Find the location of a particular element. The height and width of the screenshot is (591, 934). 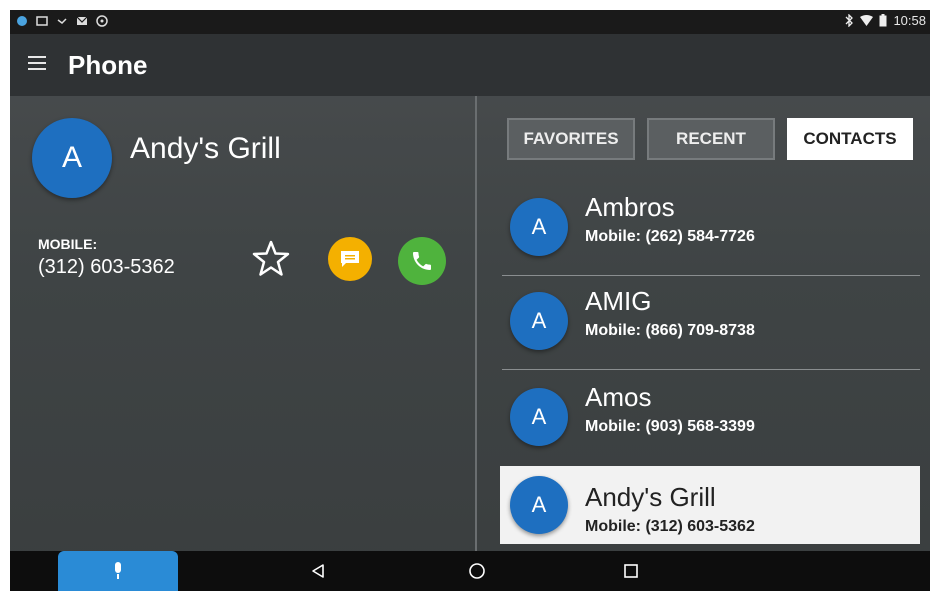

tab-recent: RECENT is located at coordinates (711, 139).